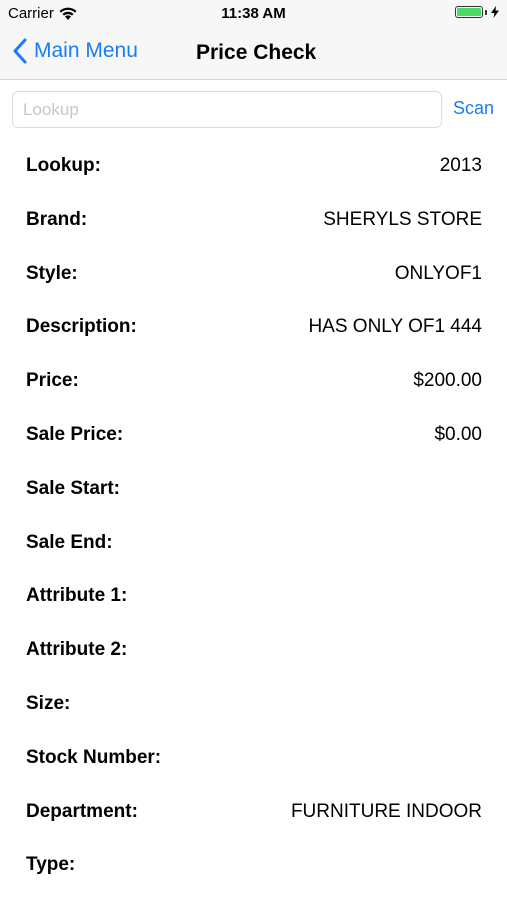 The image size is (507, 900). I want to click on charging-bolt-icon, so click(495, 12).